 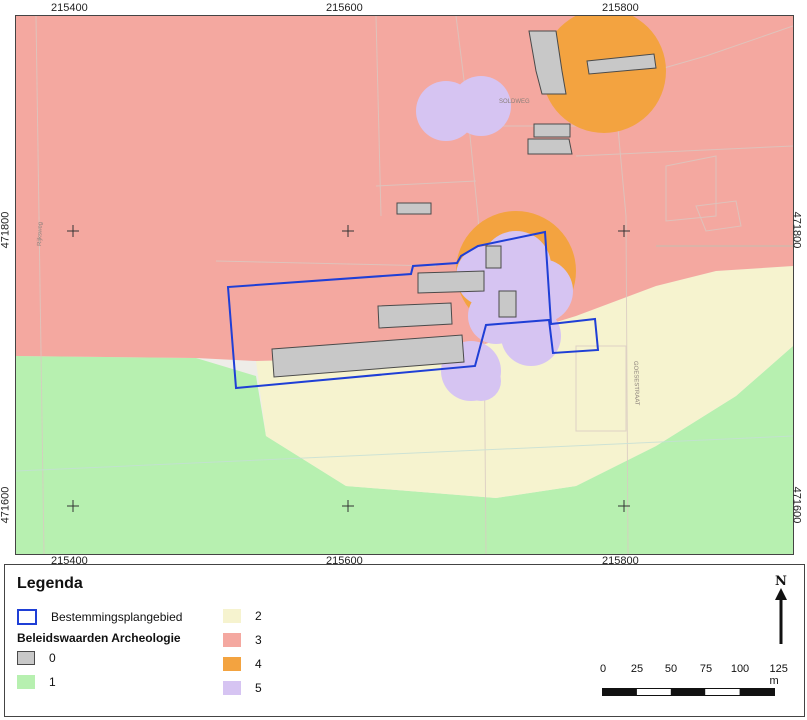 I want to click on legend-item-class-3: 3, so click(x=242, y=640).